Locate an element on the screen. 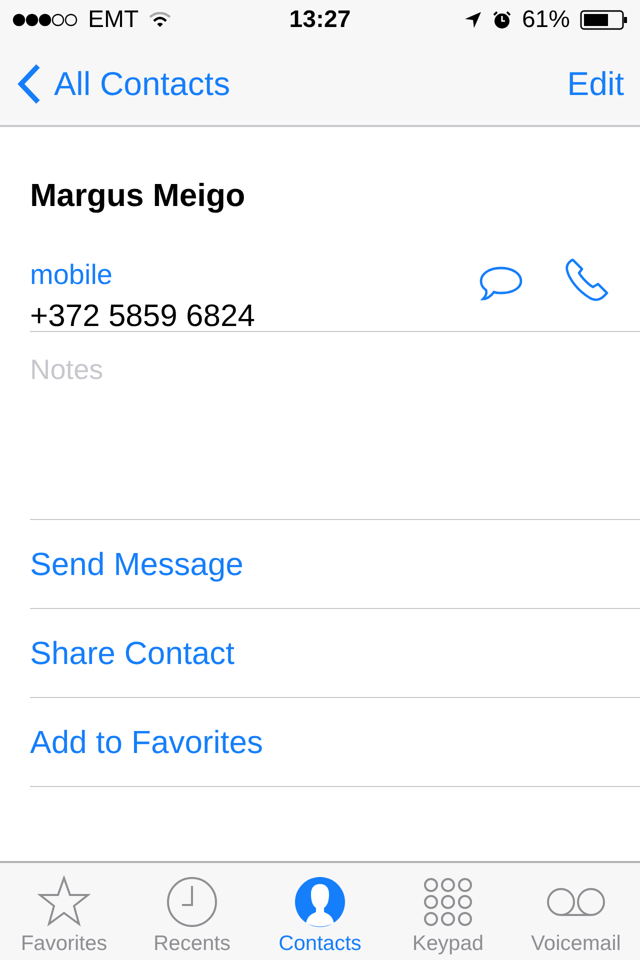 The width and height of the screenshot is (640, 960). battery-percent: 61% is located at coordinates (546, 20).